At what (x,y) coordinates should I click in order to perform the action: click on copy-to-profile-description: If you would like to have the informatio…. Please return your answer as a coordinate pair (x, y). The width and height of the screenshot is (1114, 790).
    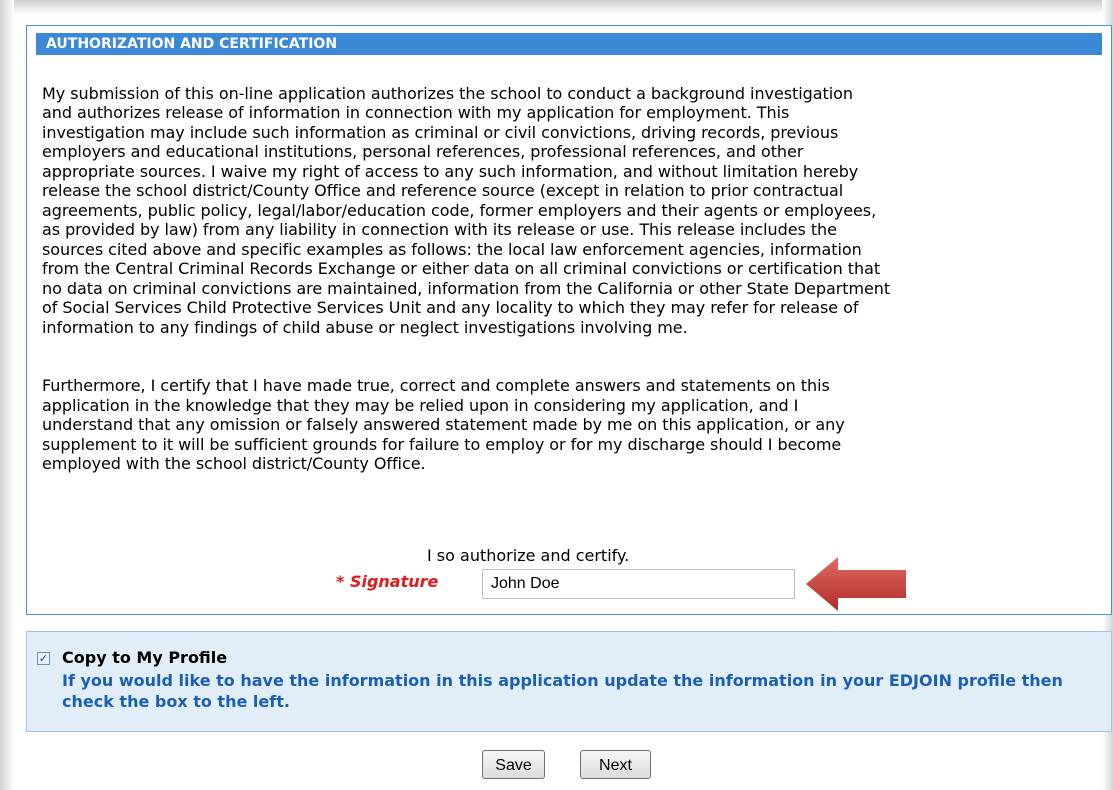
    Looking at the image, I should click on (562, 691).